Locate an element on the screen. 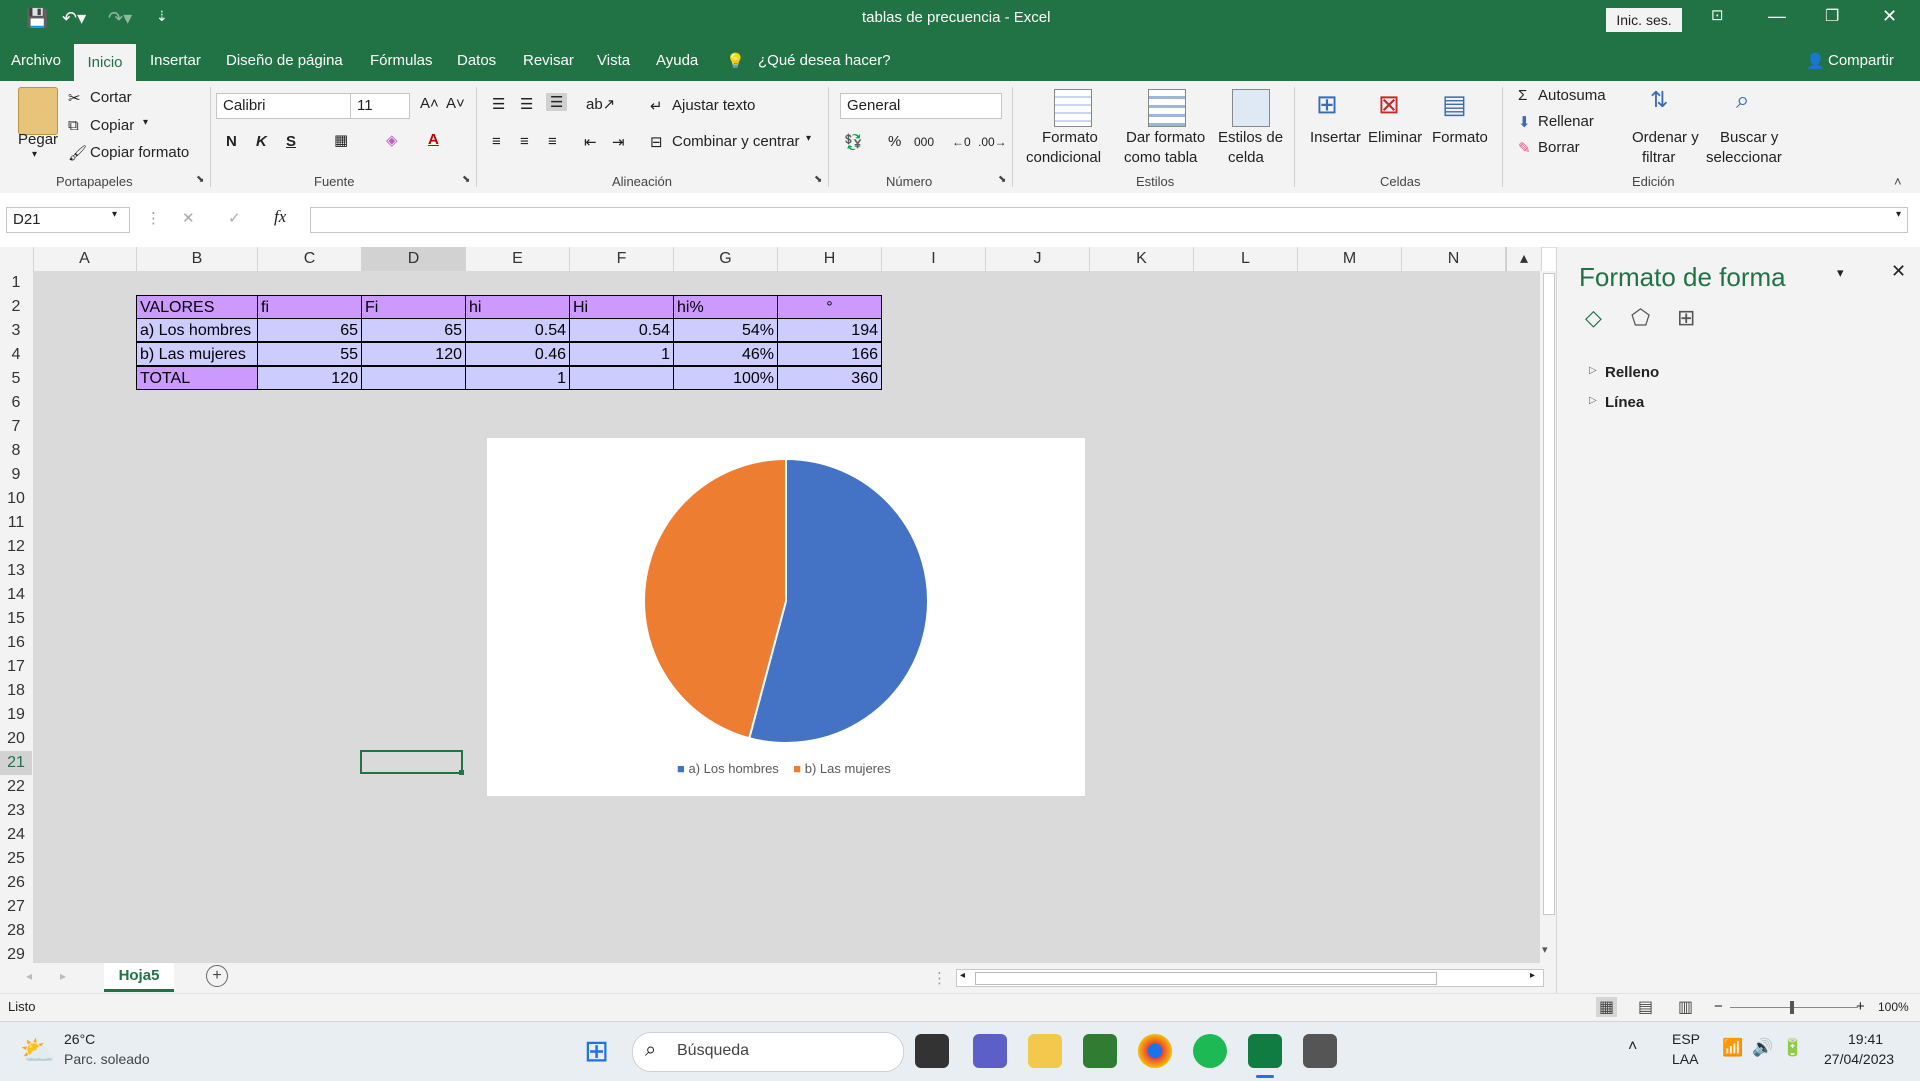  spotify-icon is located at coordinates (1210, 1051).